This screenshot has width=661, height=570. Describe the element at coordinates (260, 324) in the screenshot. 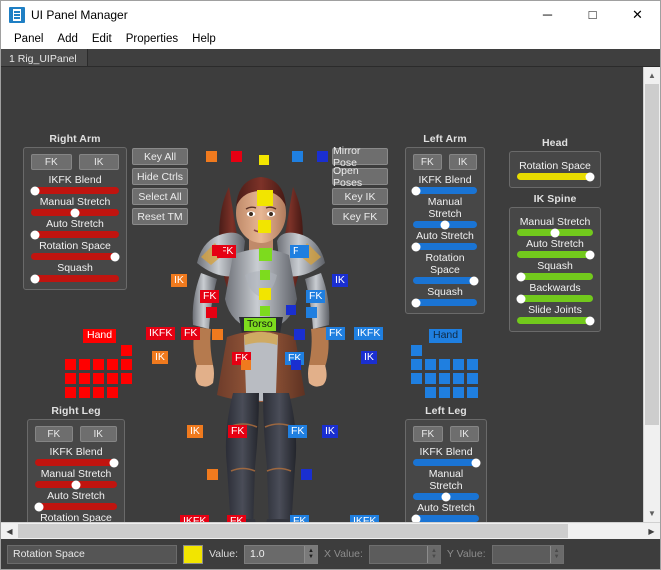

I see `marker-torso: Torso` at that location.